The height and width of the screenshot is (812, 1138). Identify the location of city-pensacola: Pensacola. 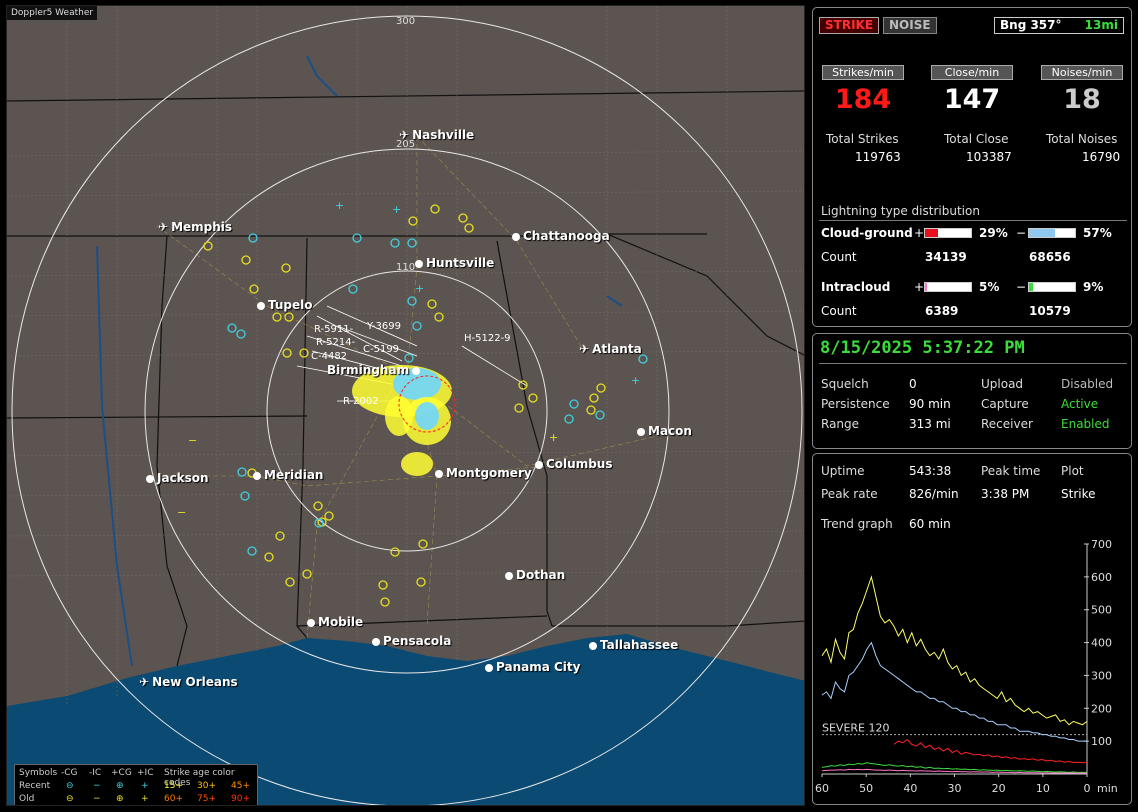
(411, 641).